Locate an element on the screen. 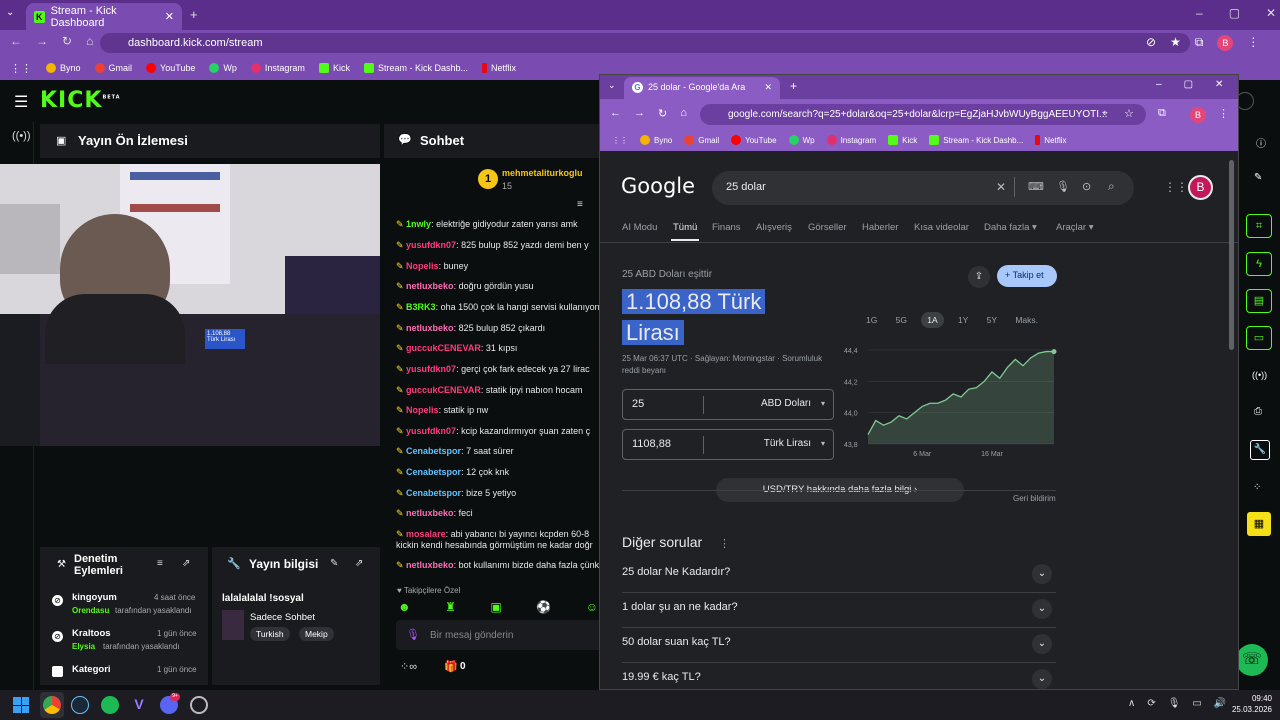 This screenshot has width=1280, height=720. emote-icon: ☺ is located at coordinates (592, 607).